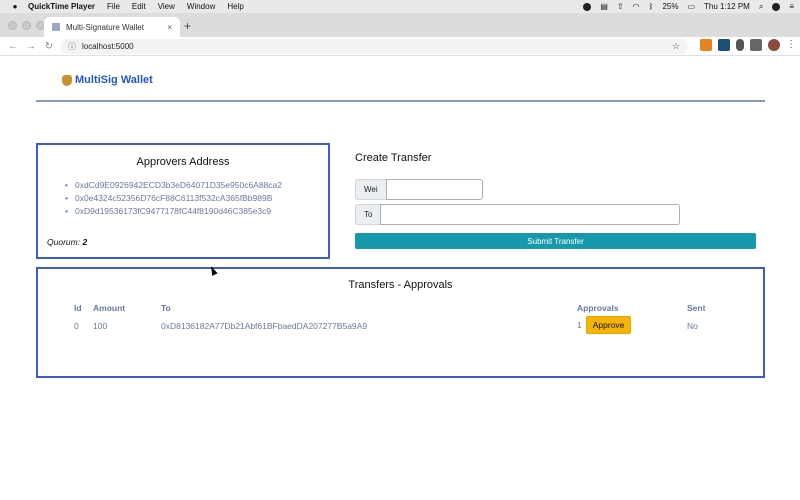 The height and width of the screenshot is (500, 800). I want to click on wei-field-group: Wei, so click(419, 189).